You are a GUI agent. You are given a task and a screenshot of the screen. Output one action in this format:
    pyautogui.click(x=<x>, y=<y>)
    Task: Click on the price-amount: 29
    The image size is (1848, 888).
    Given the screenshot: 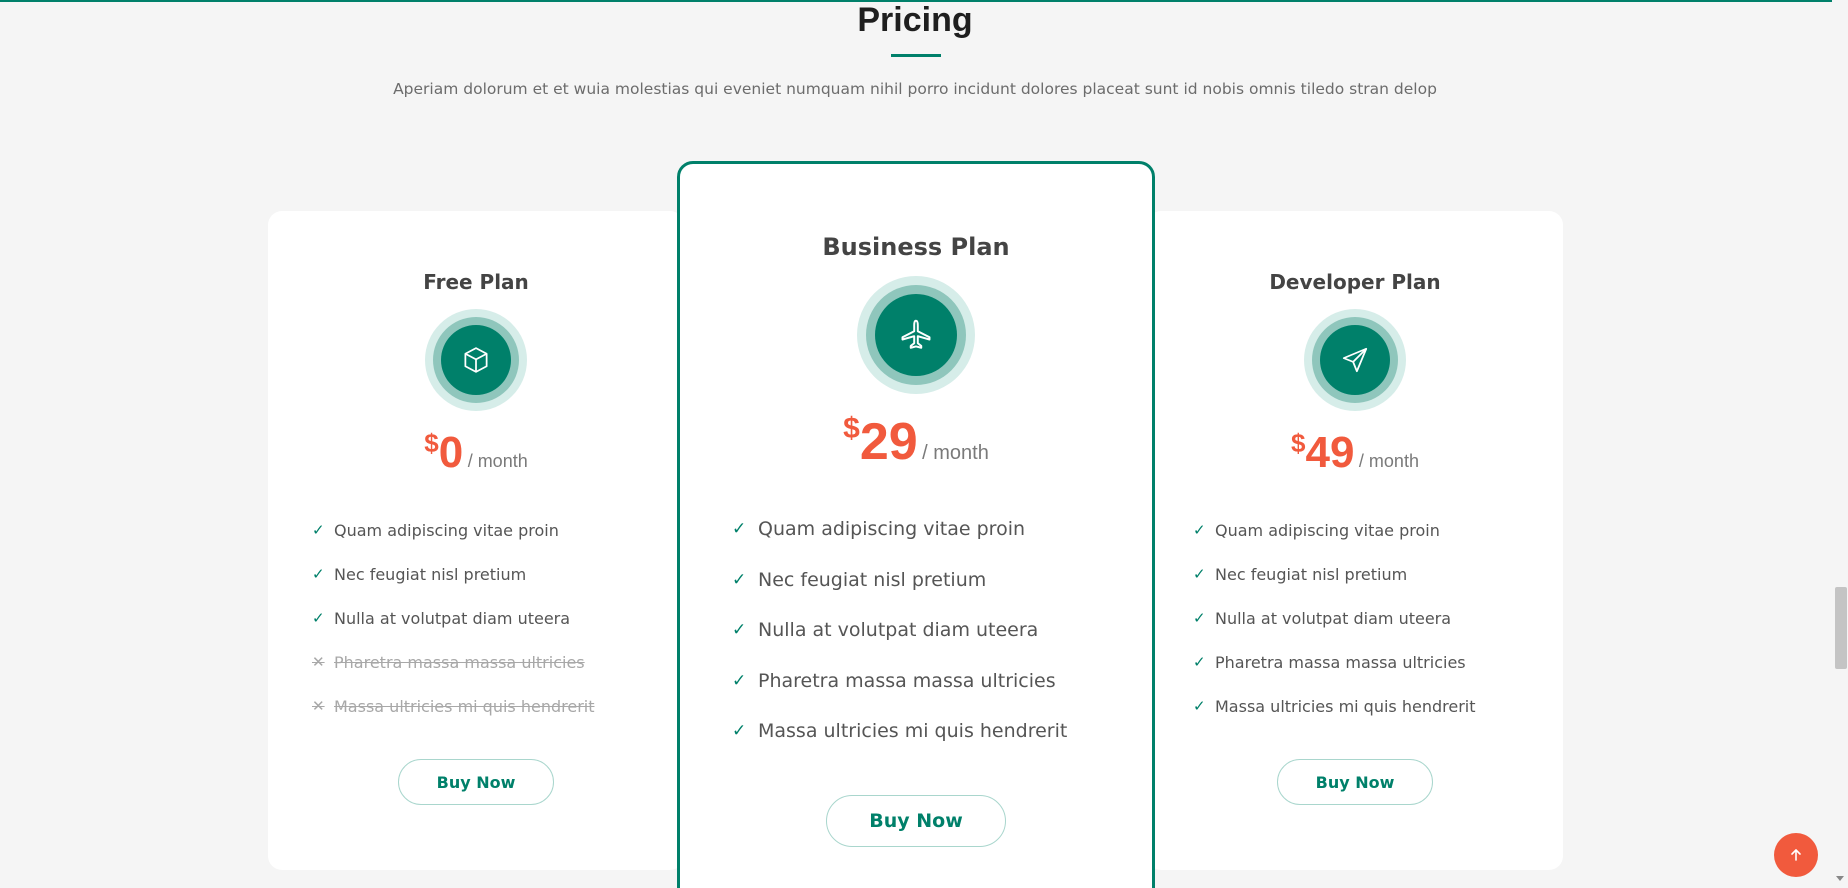 What is the action you would take?
    pyautogui.click(x=888, y=442)
    